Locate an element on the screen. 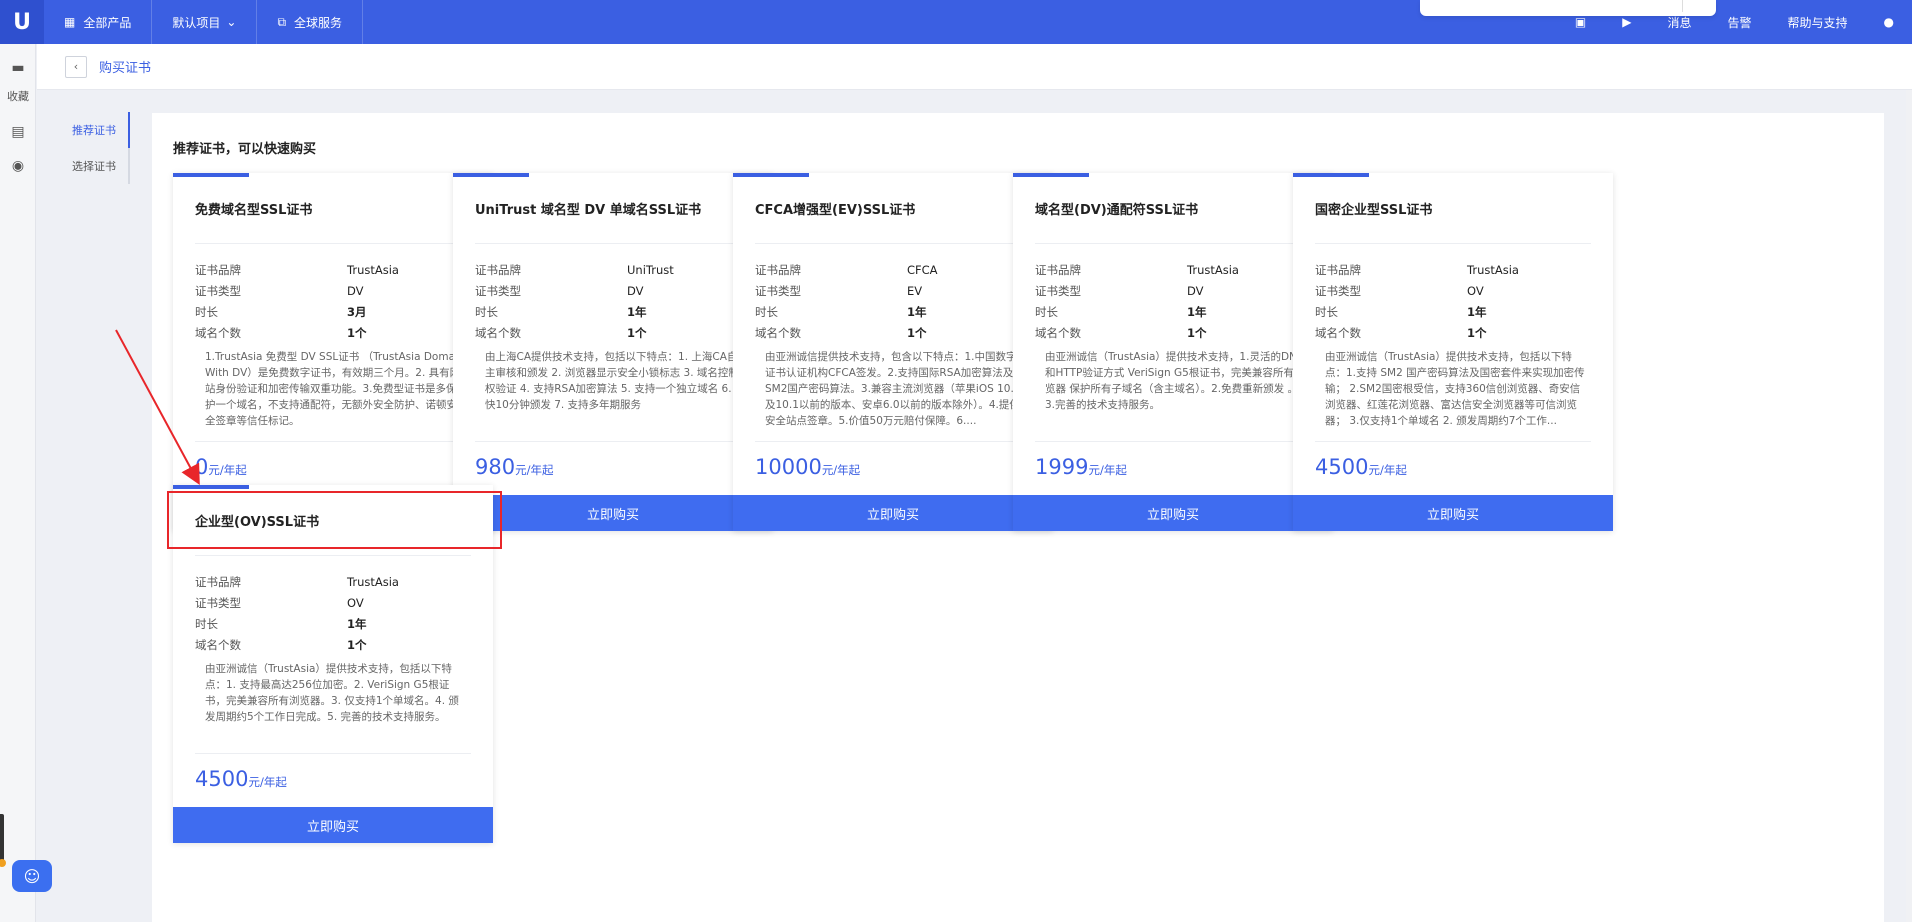  terminal-icon: ▶ is located at coordinates (1626, 22).